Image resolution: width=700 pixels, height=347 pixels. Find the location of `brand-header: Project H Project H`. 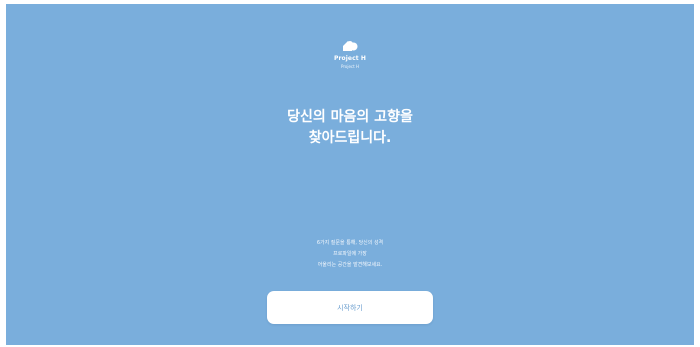

brand-header: Project H Project H is located at coordinates (350, 53).